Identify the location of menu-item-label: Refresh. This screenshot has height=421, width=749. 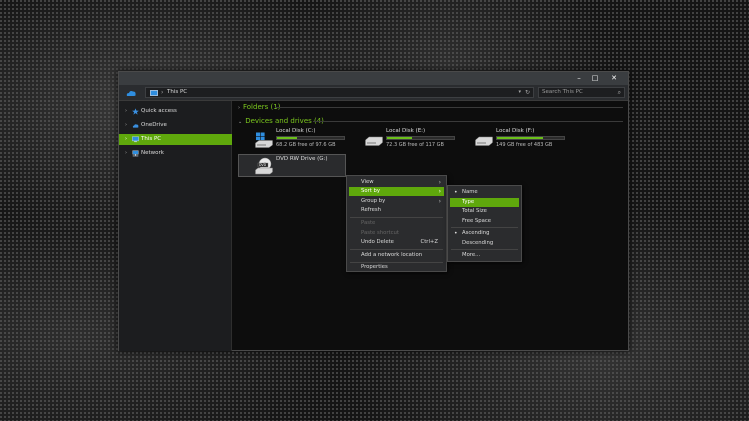
(371, 210).